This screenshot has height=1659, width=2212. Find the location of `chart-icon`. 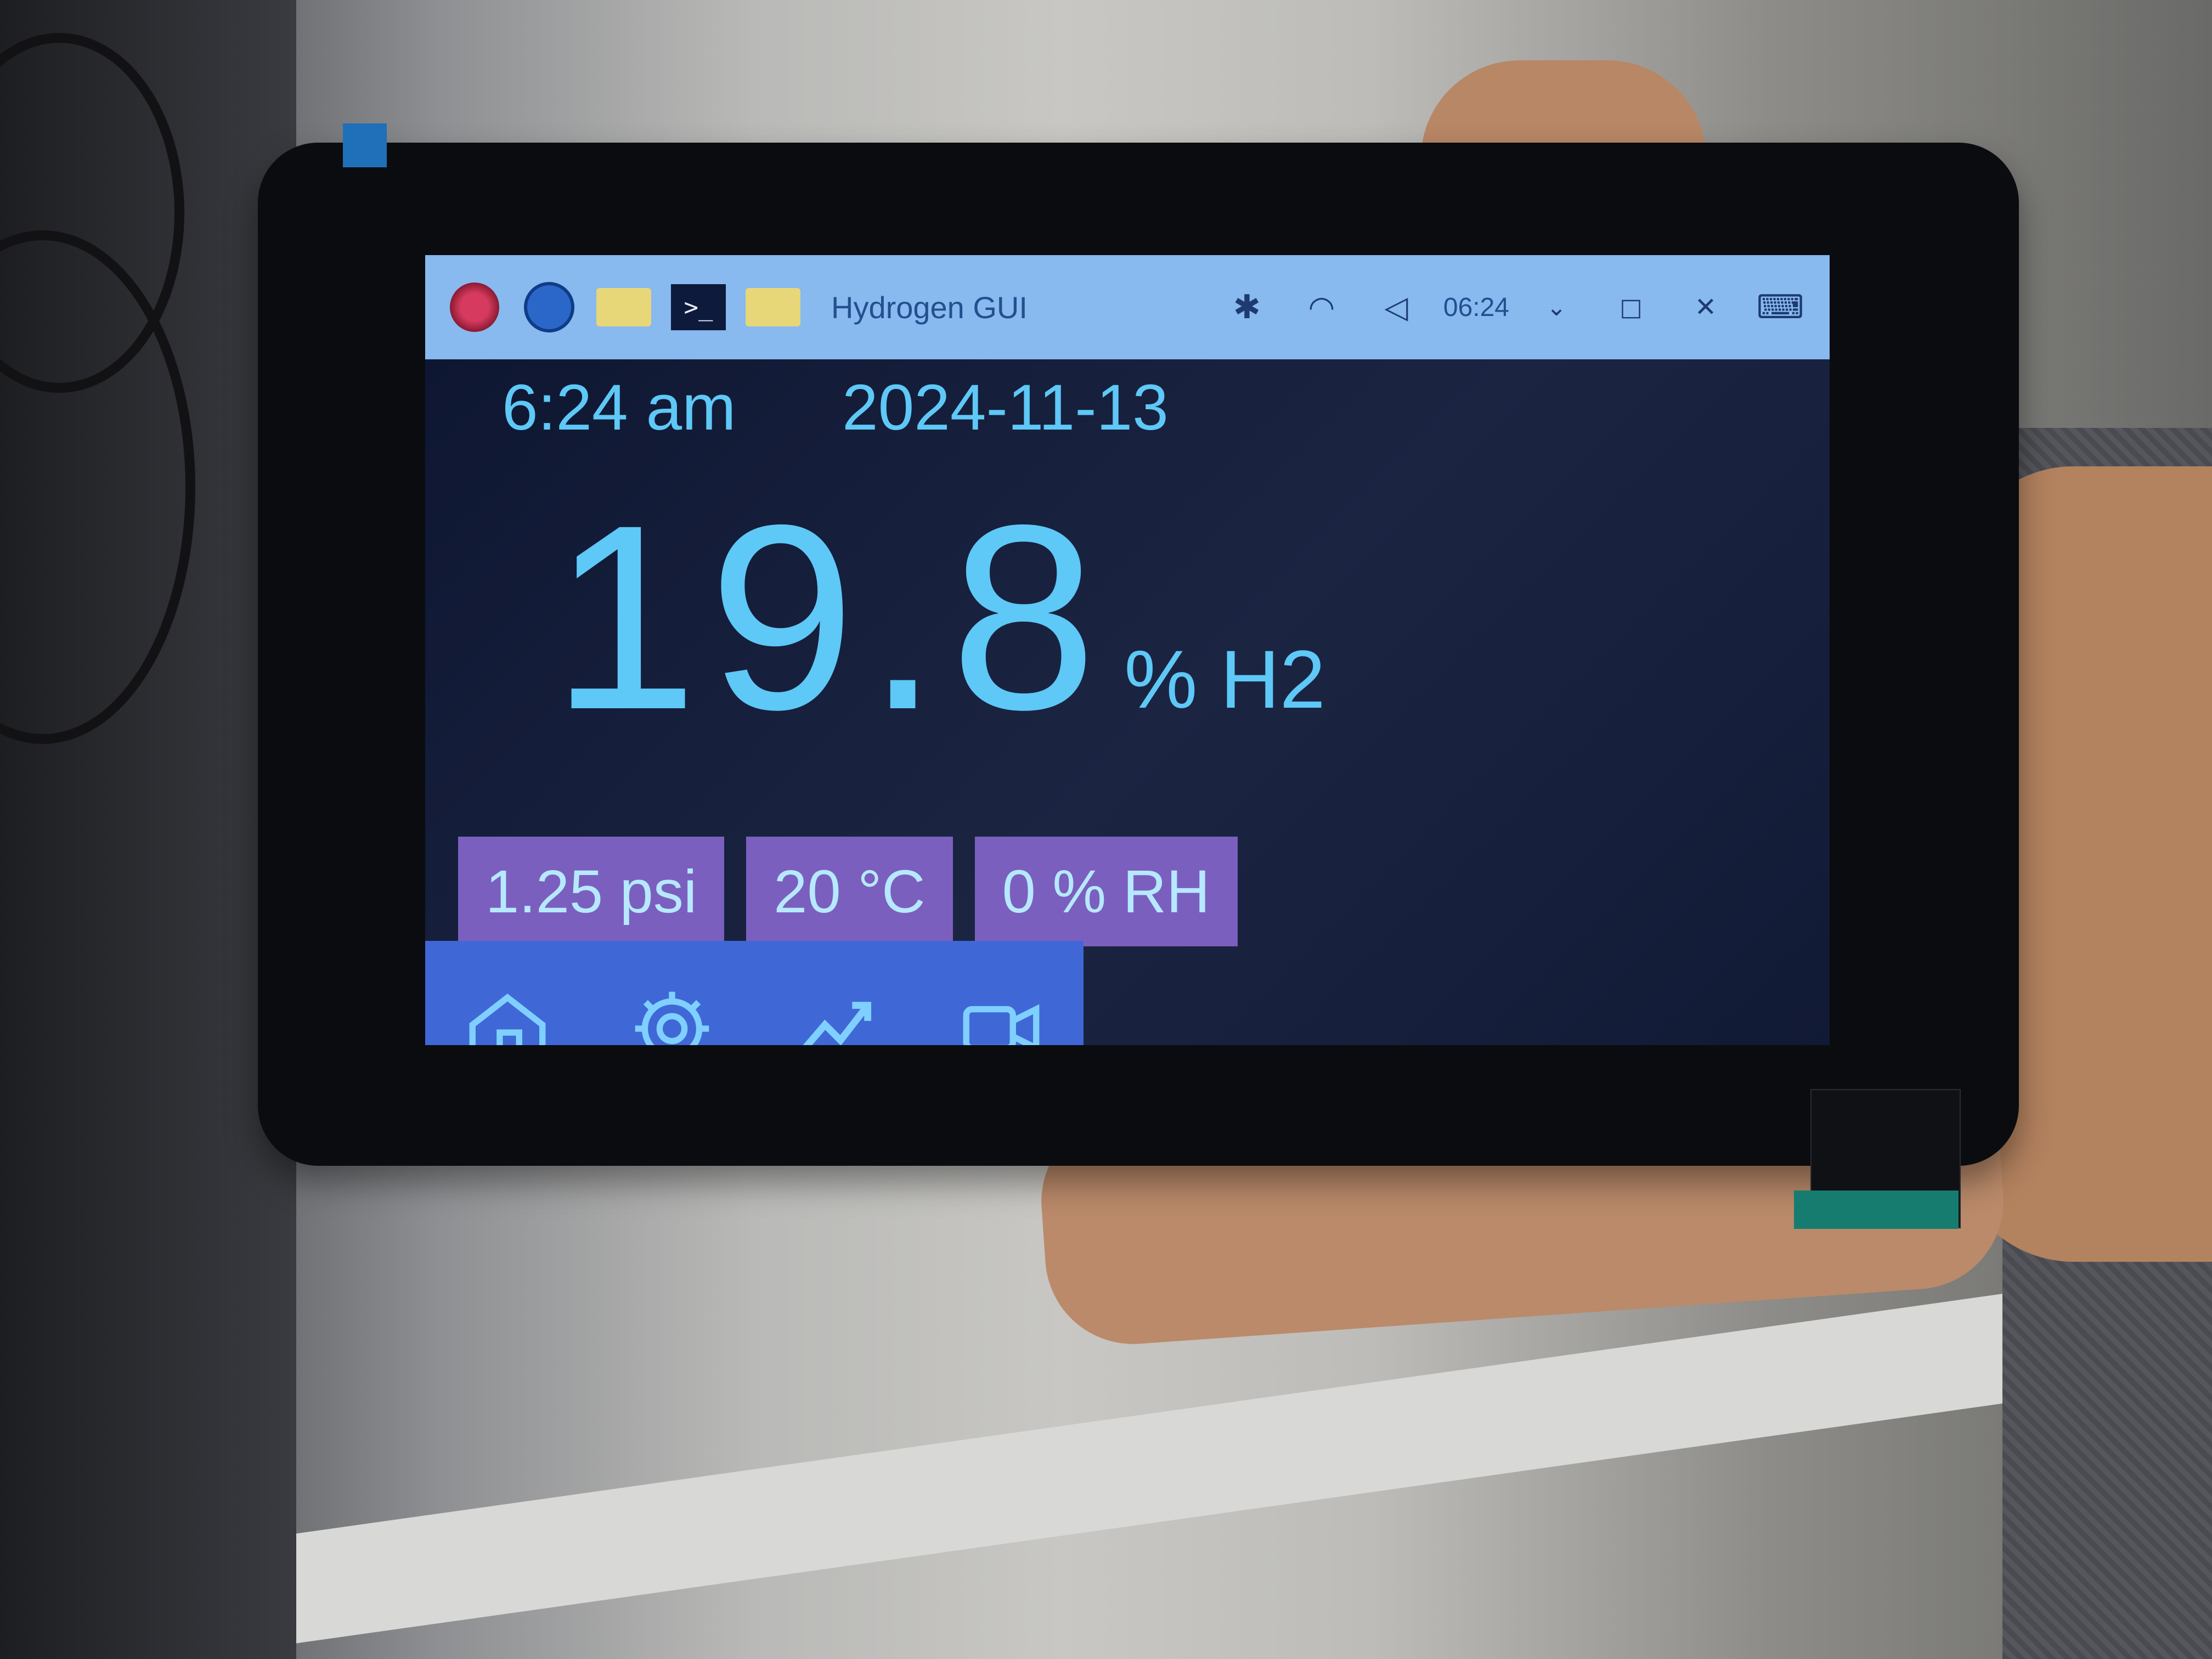

chart-icon is located at coordinates (835, 1024).